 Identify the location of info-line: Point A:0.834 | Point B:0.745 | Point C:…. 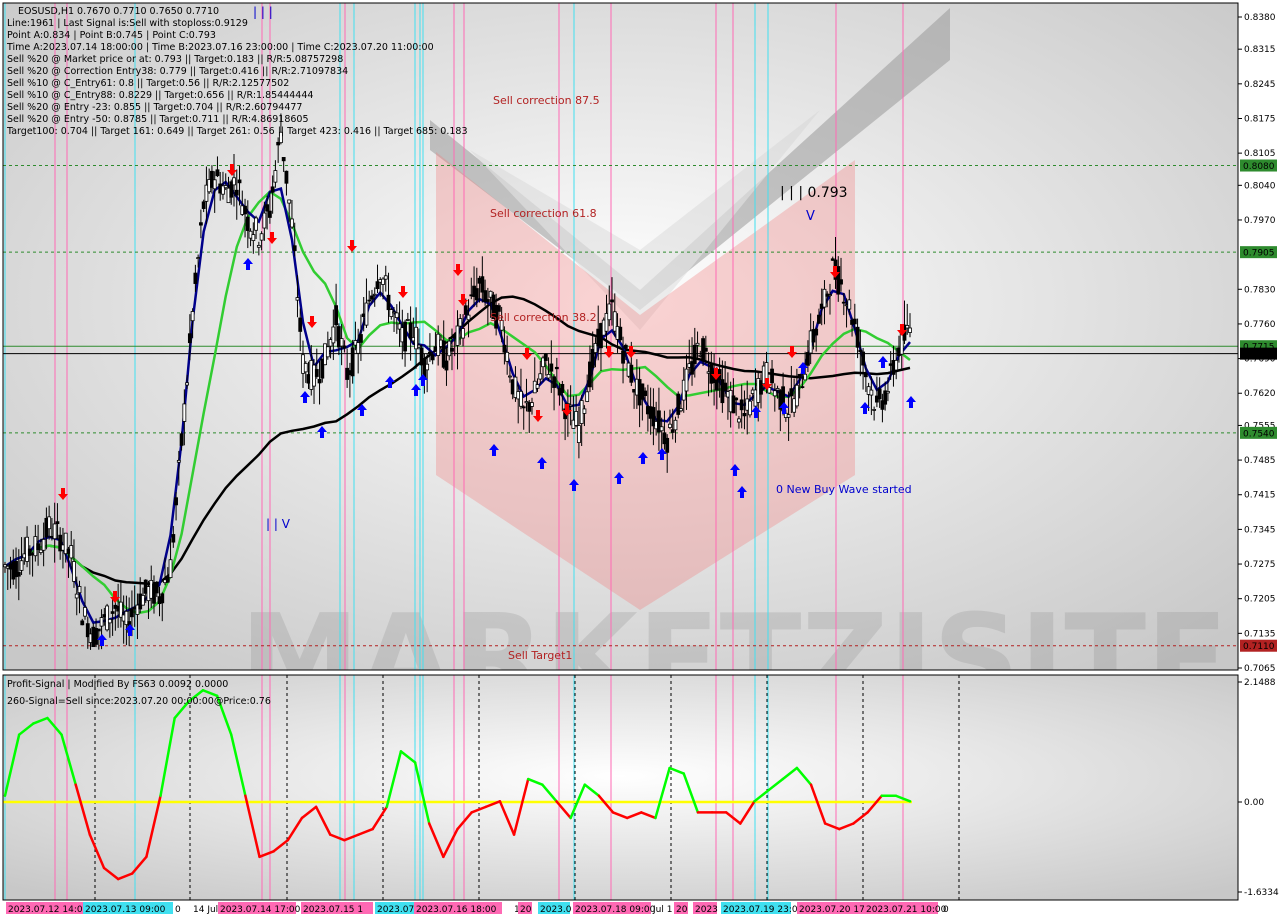
(111, 35).